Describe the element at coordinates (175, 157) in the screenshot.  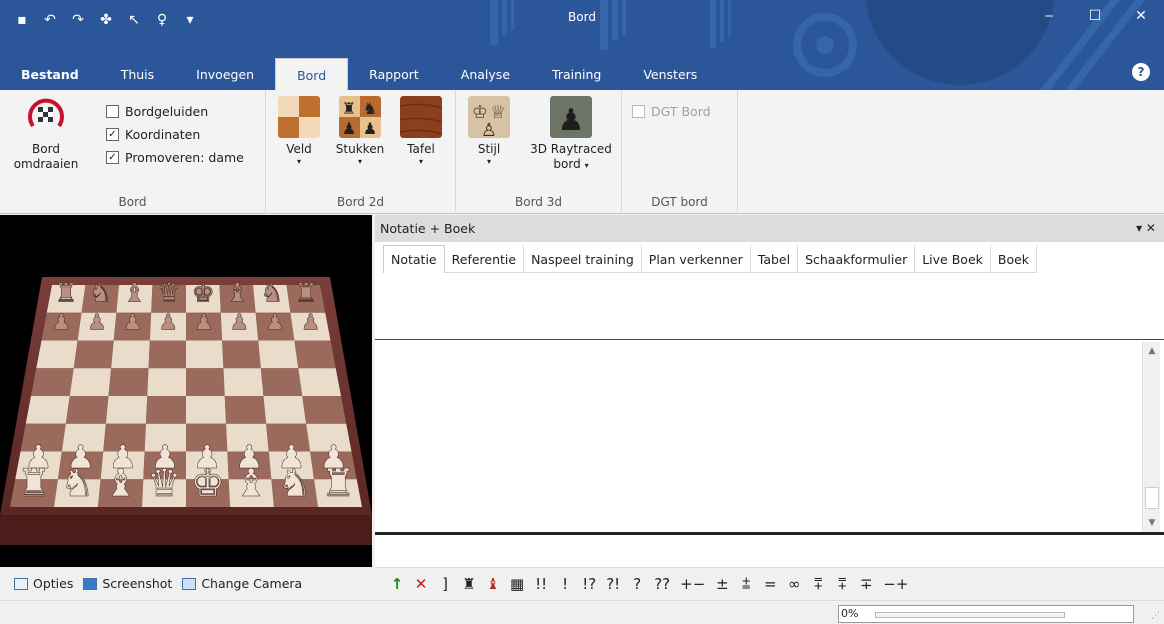
I see `checkbox-promoveren: ✓ Promoveren: dame` at that location.